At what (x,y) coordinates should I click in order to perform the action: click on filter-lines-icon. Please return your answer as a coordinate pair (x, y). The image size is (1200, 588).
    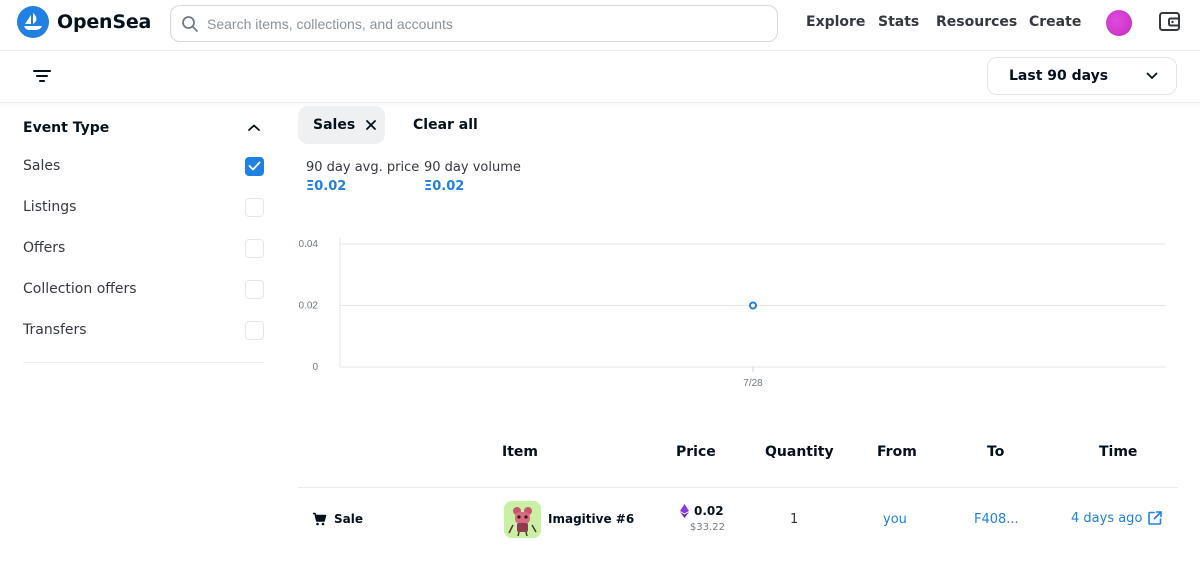
    Looking at the image, I should click on (42, 76).